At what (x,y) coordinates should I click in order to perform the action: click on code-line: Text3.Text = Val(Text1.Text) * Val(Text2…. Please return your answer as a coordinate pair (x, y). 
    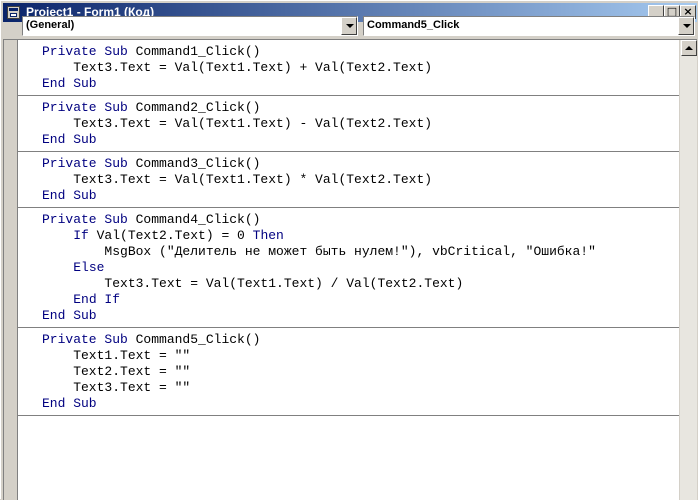
    Looking at the image, I should click on (348, 180).